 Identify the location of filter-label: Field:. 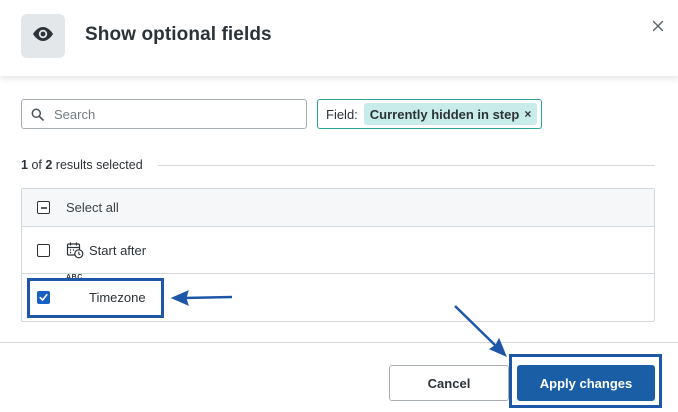
(342, 114).